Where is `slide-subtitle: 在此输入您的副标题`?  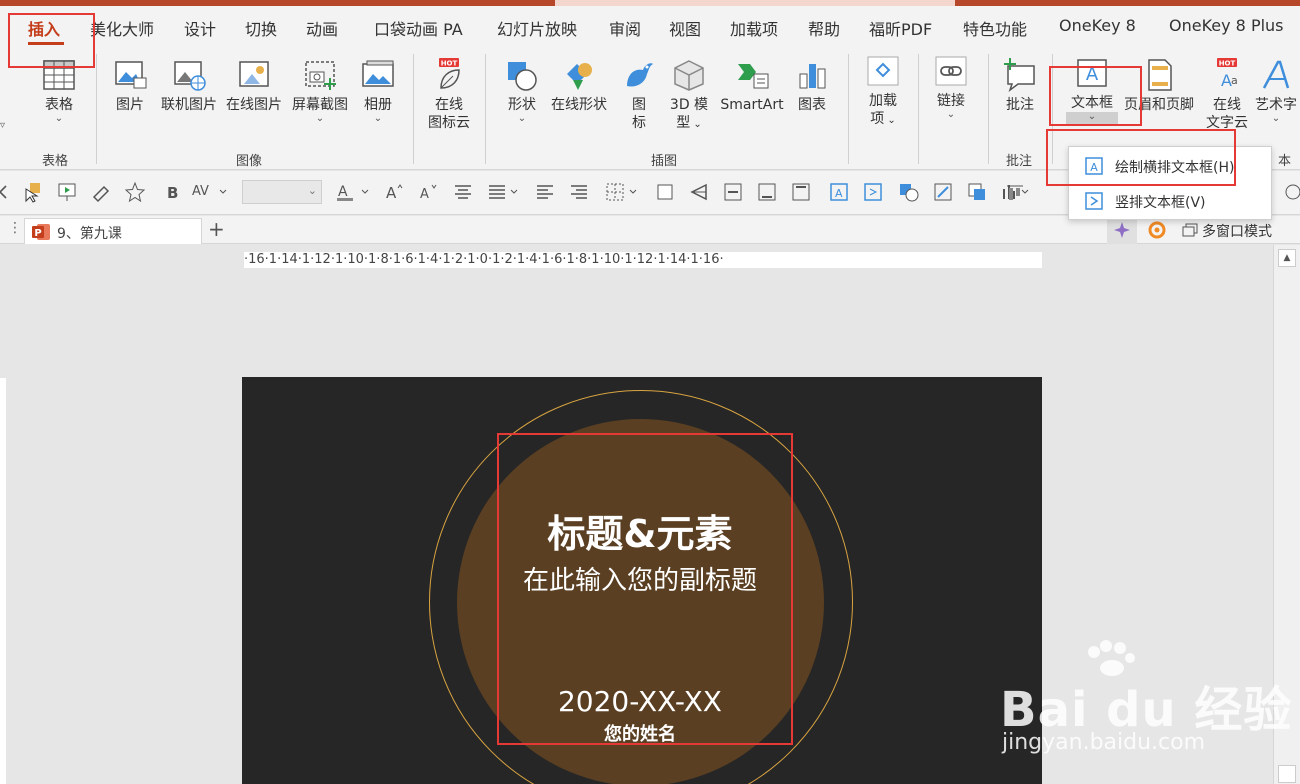 slide-subtitle: 在此输入您的副标题 is located at coordinates (640, 578).